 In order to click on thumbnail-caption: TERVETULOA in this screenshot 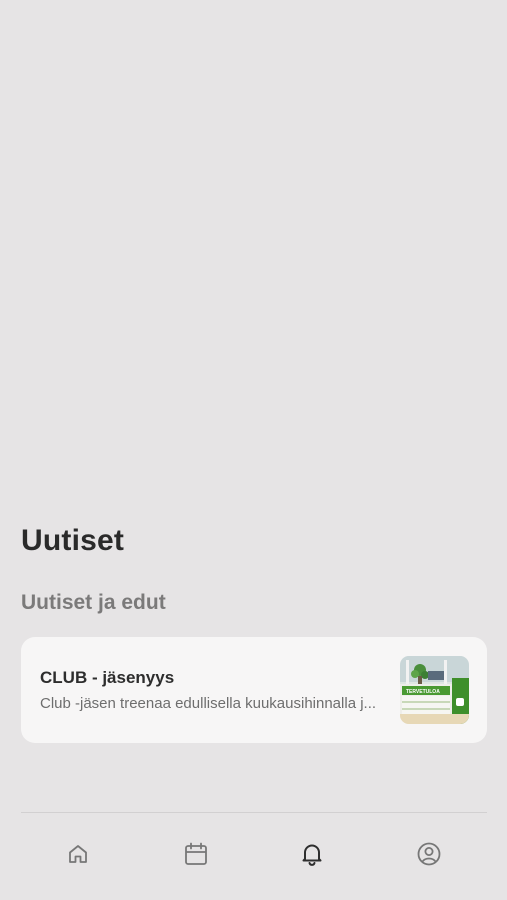, I will do `click(423, 692)`.